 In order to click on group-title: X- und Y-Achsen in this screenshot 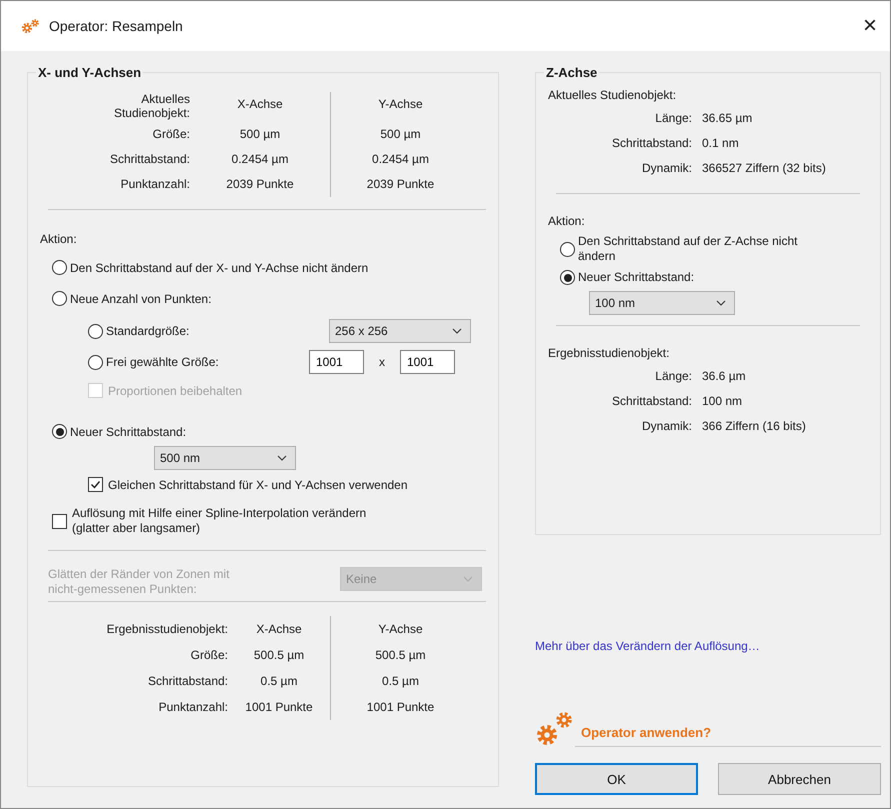, I will do `click(89, 72)`.